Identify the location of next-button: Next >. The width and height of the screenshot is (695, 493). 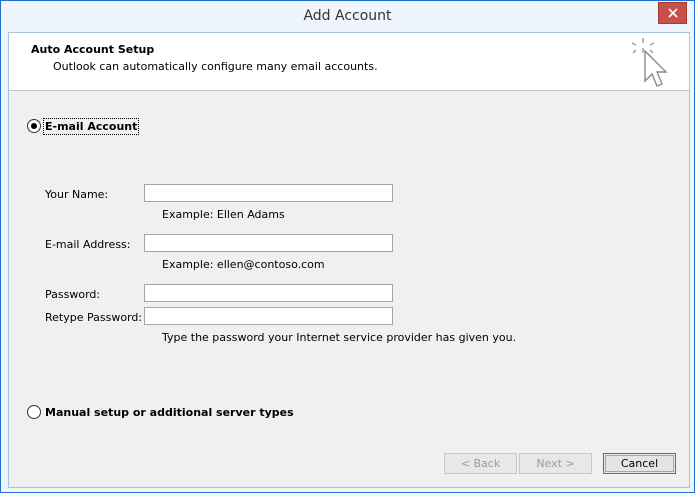
(555, 463).